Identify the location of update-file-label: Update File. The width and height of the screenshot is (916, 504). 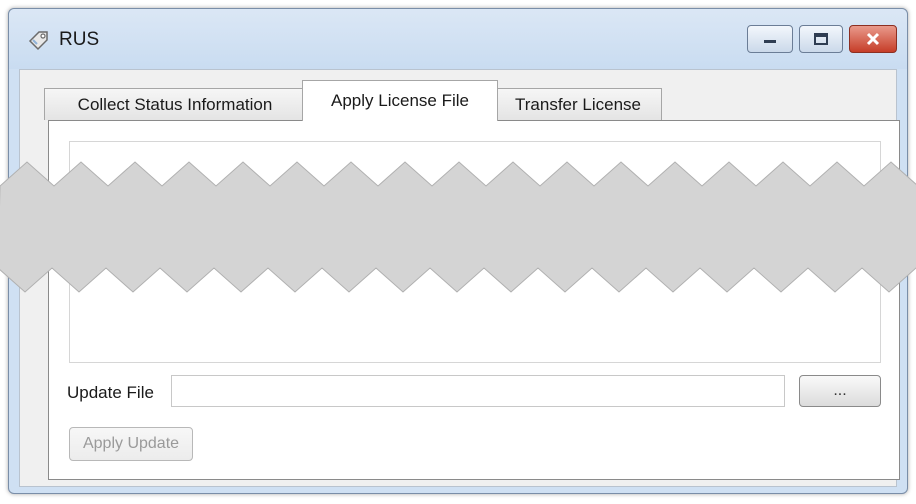
(110, 392).